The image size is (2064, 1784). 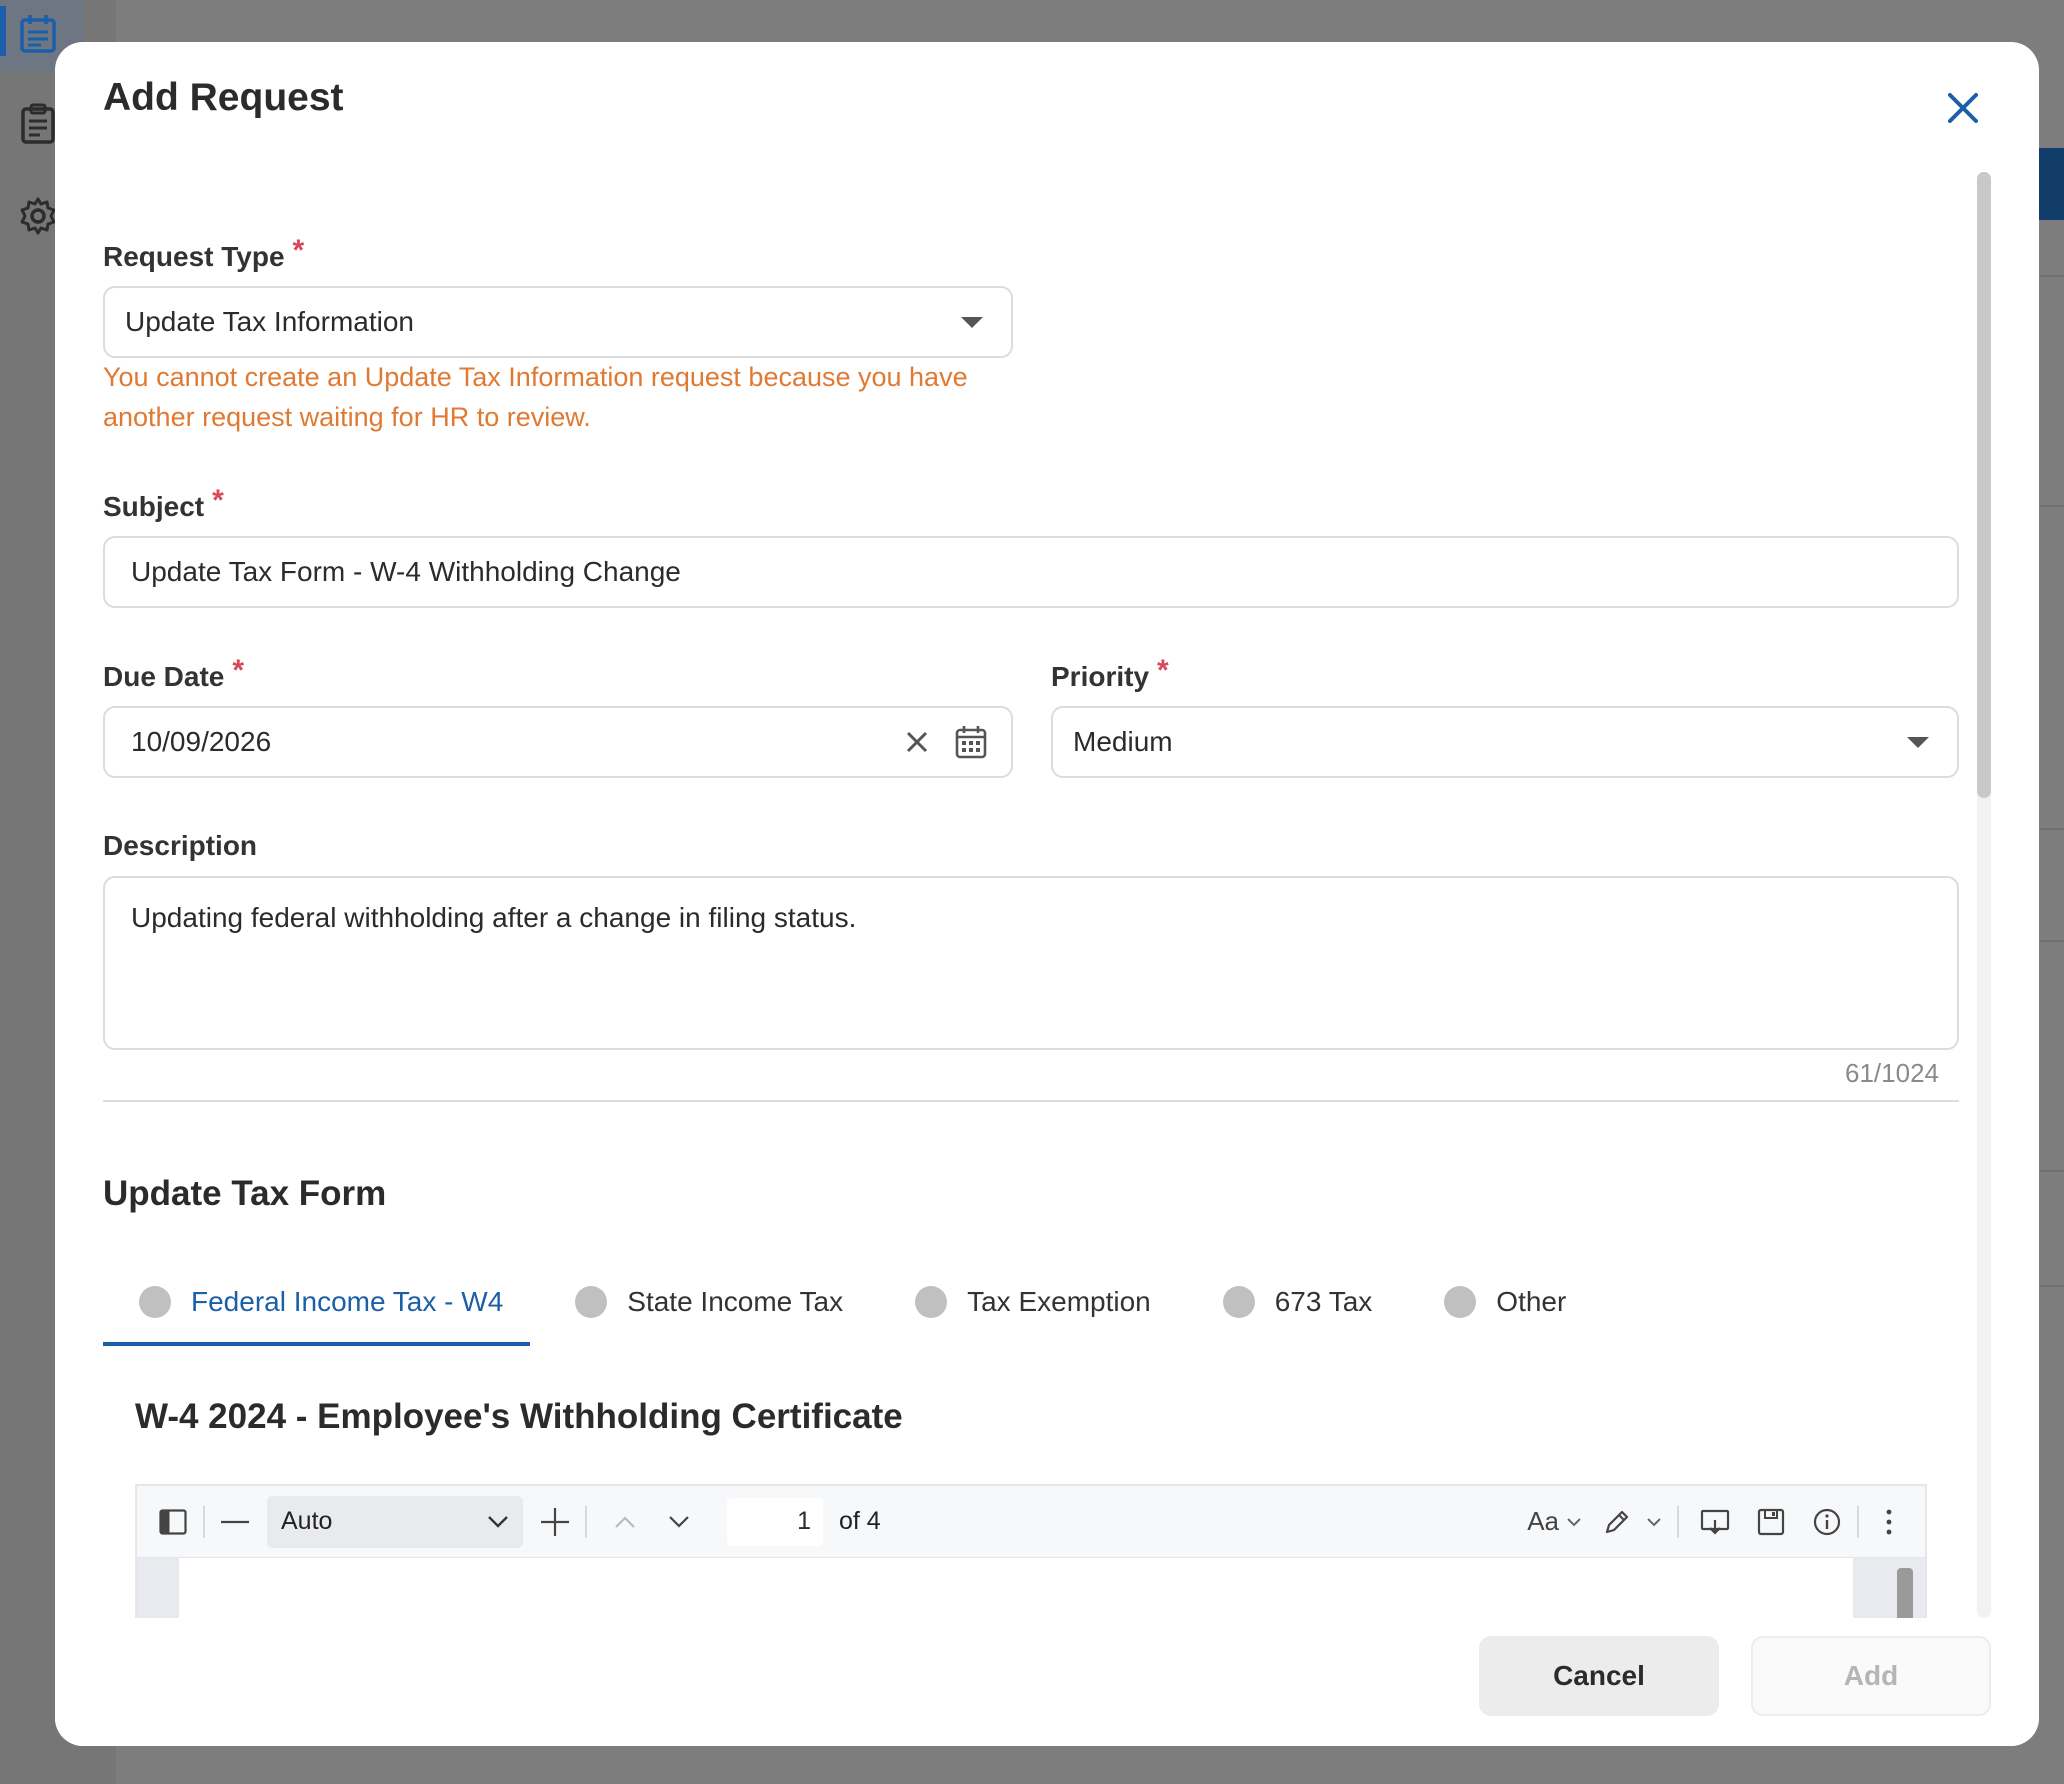 What do you see at coordinates (173, 1522) in the screenshot?
I see `sidebar-toggle-icon` at bounding box center [173, 1522].